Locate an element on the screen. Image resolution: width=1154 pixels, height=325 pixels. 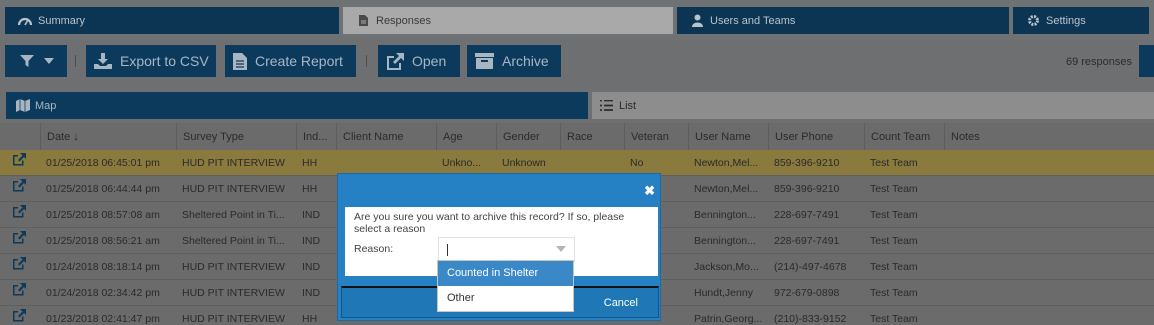
tab-settings: Settings is located at coordinates (1081, 20).